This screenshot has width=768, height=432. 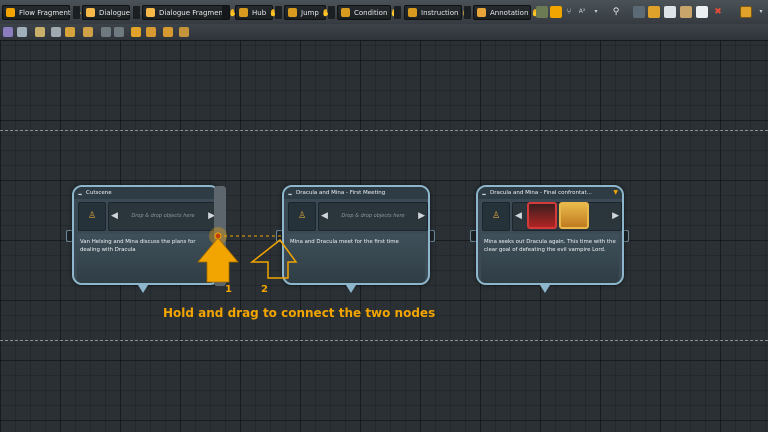 I want to click on step-number-1: 1, so click(x=228, y=289).